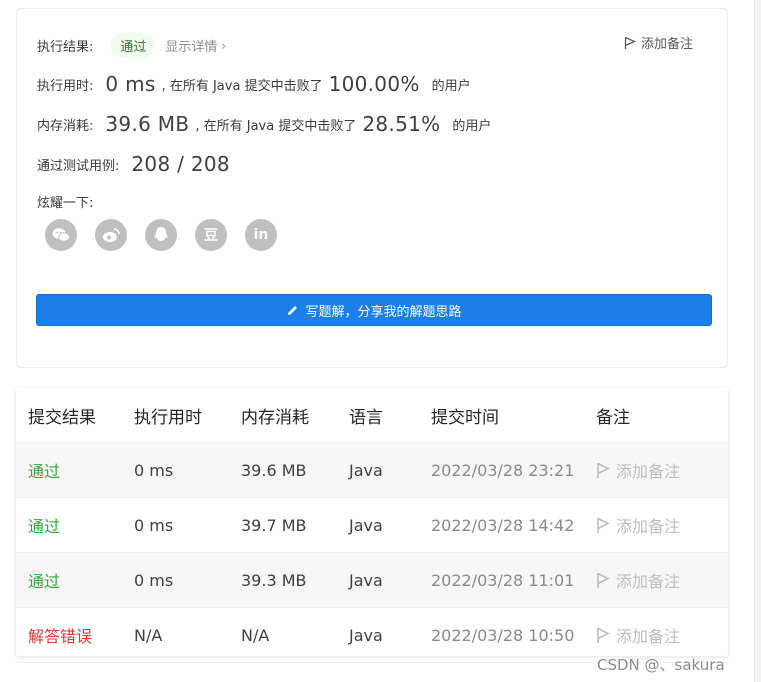  What do you see at coordinates (383, 312) in the screenshot?
I see `write-solution-label: 写题解，分享我的解题思路` at bounding box center [383, 312].